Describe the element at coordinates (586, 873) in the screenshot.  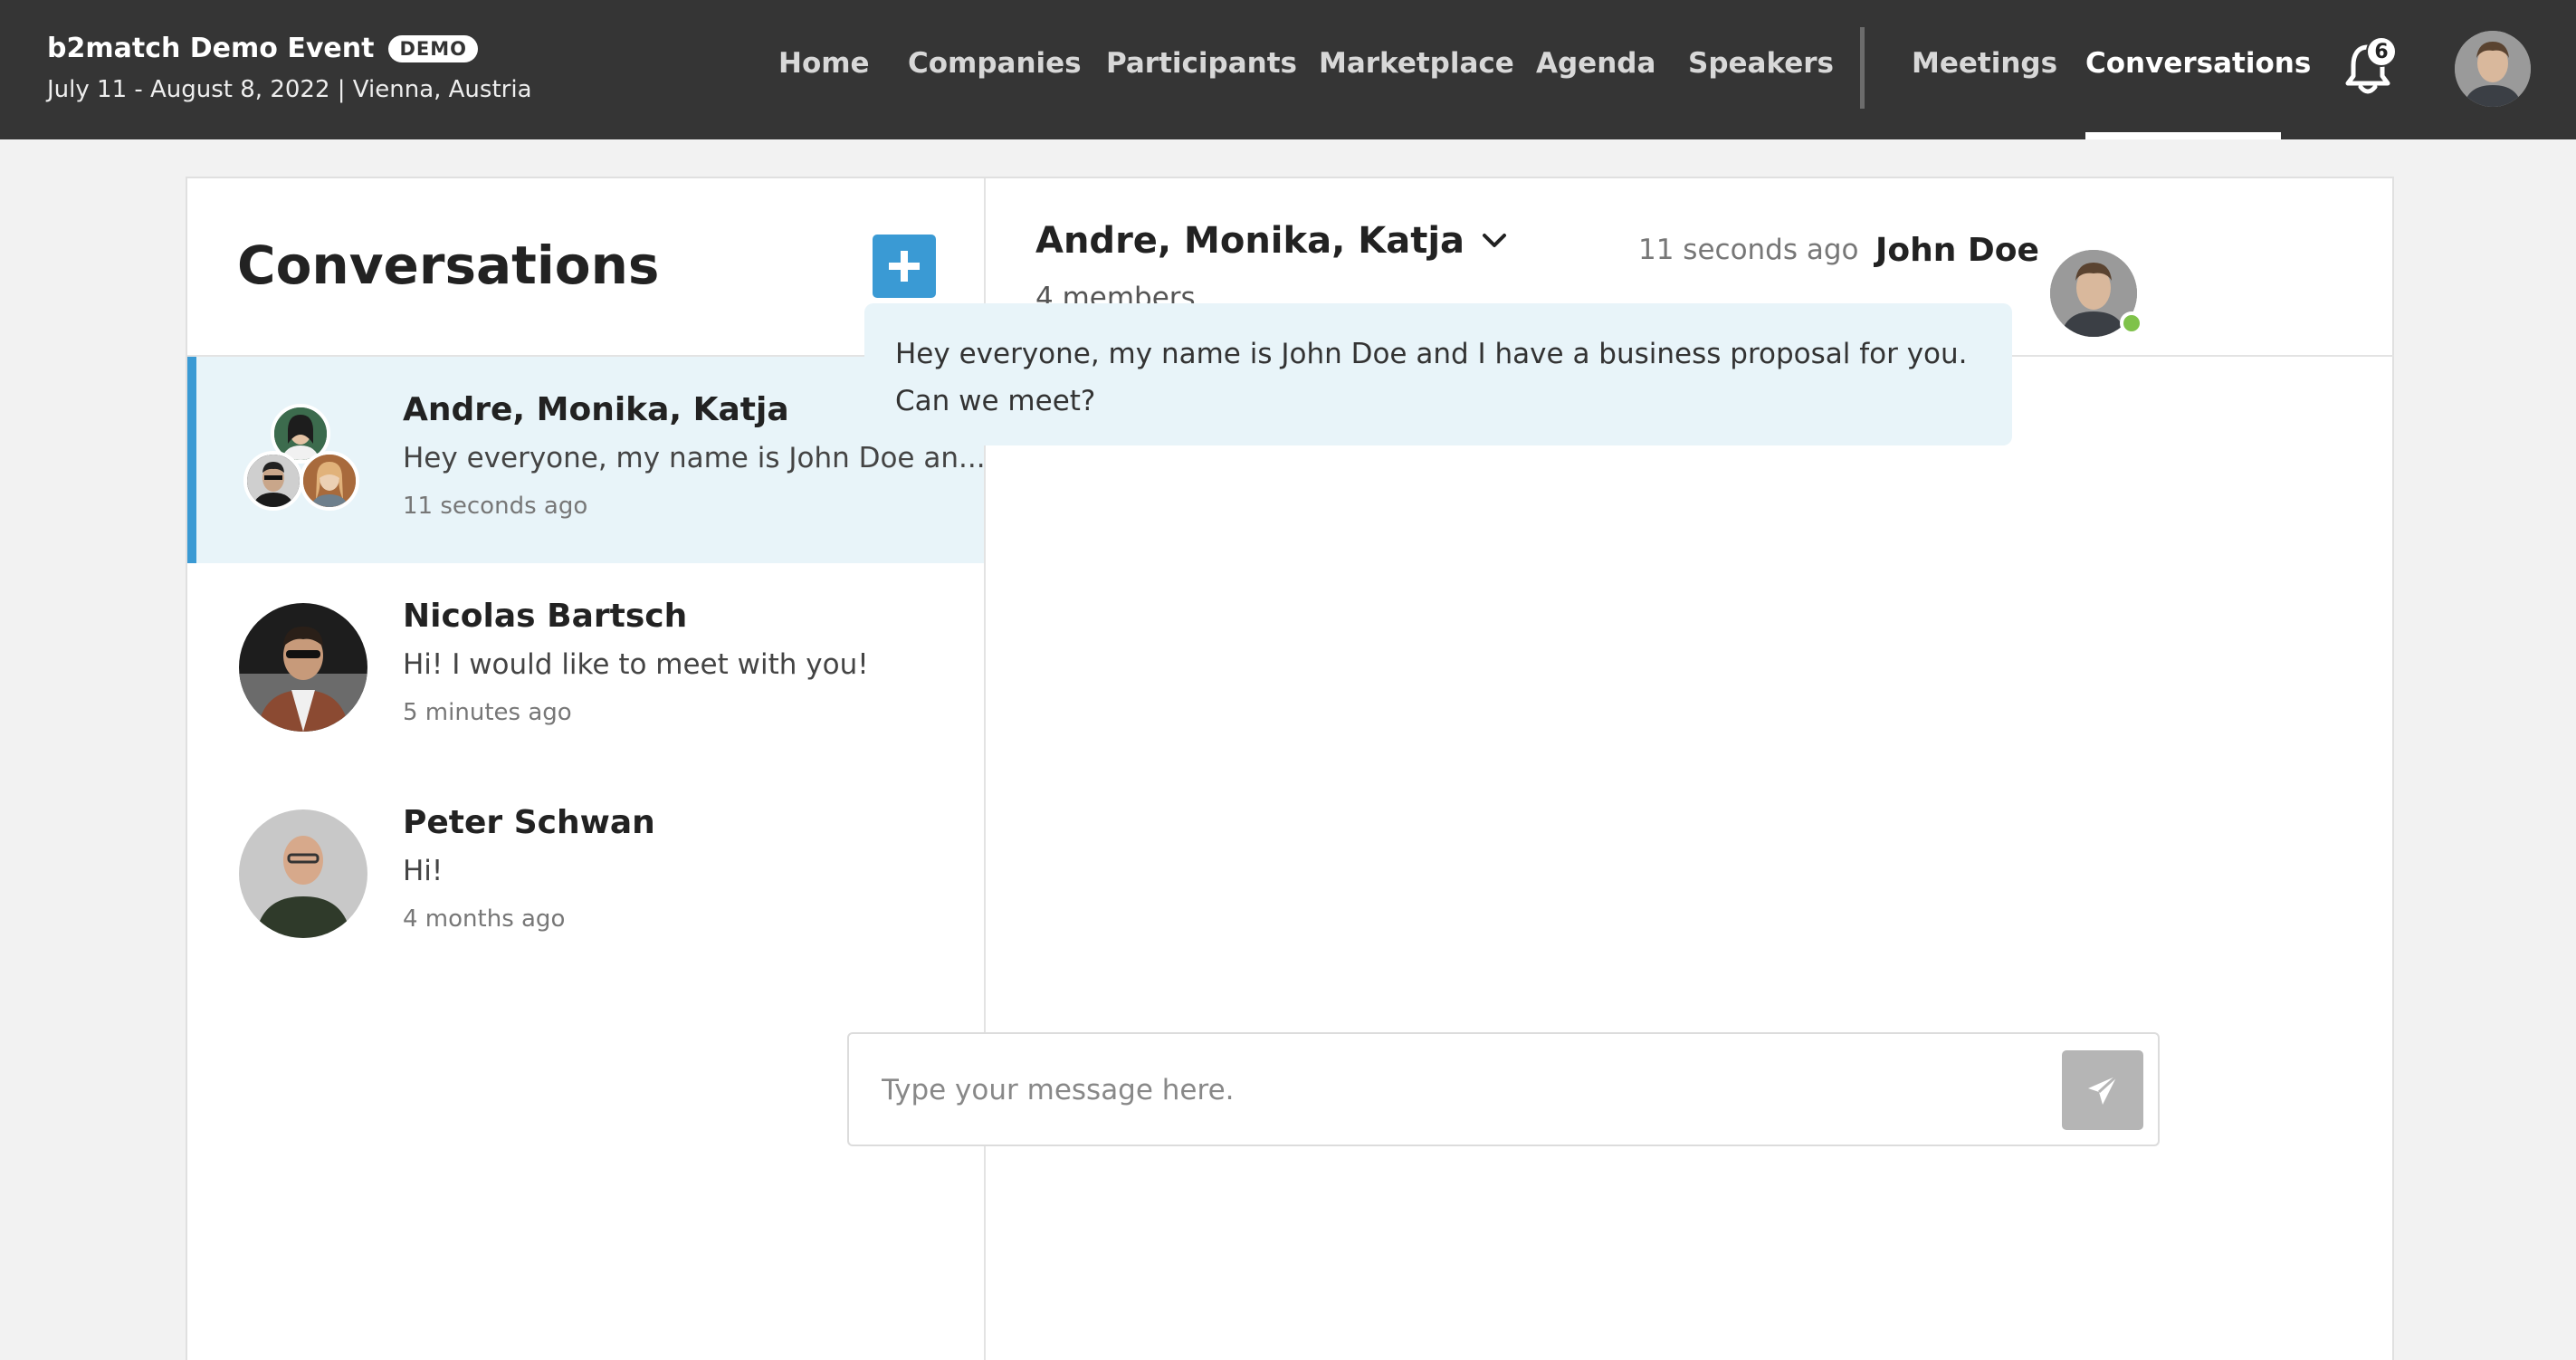
I see `conversation-item-peter: Peter Schwan Hi! 4 months ago` at that location.